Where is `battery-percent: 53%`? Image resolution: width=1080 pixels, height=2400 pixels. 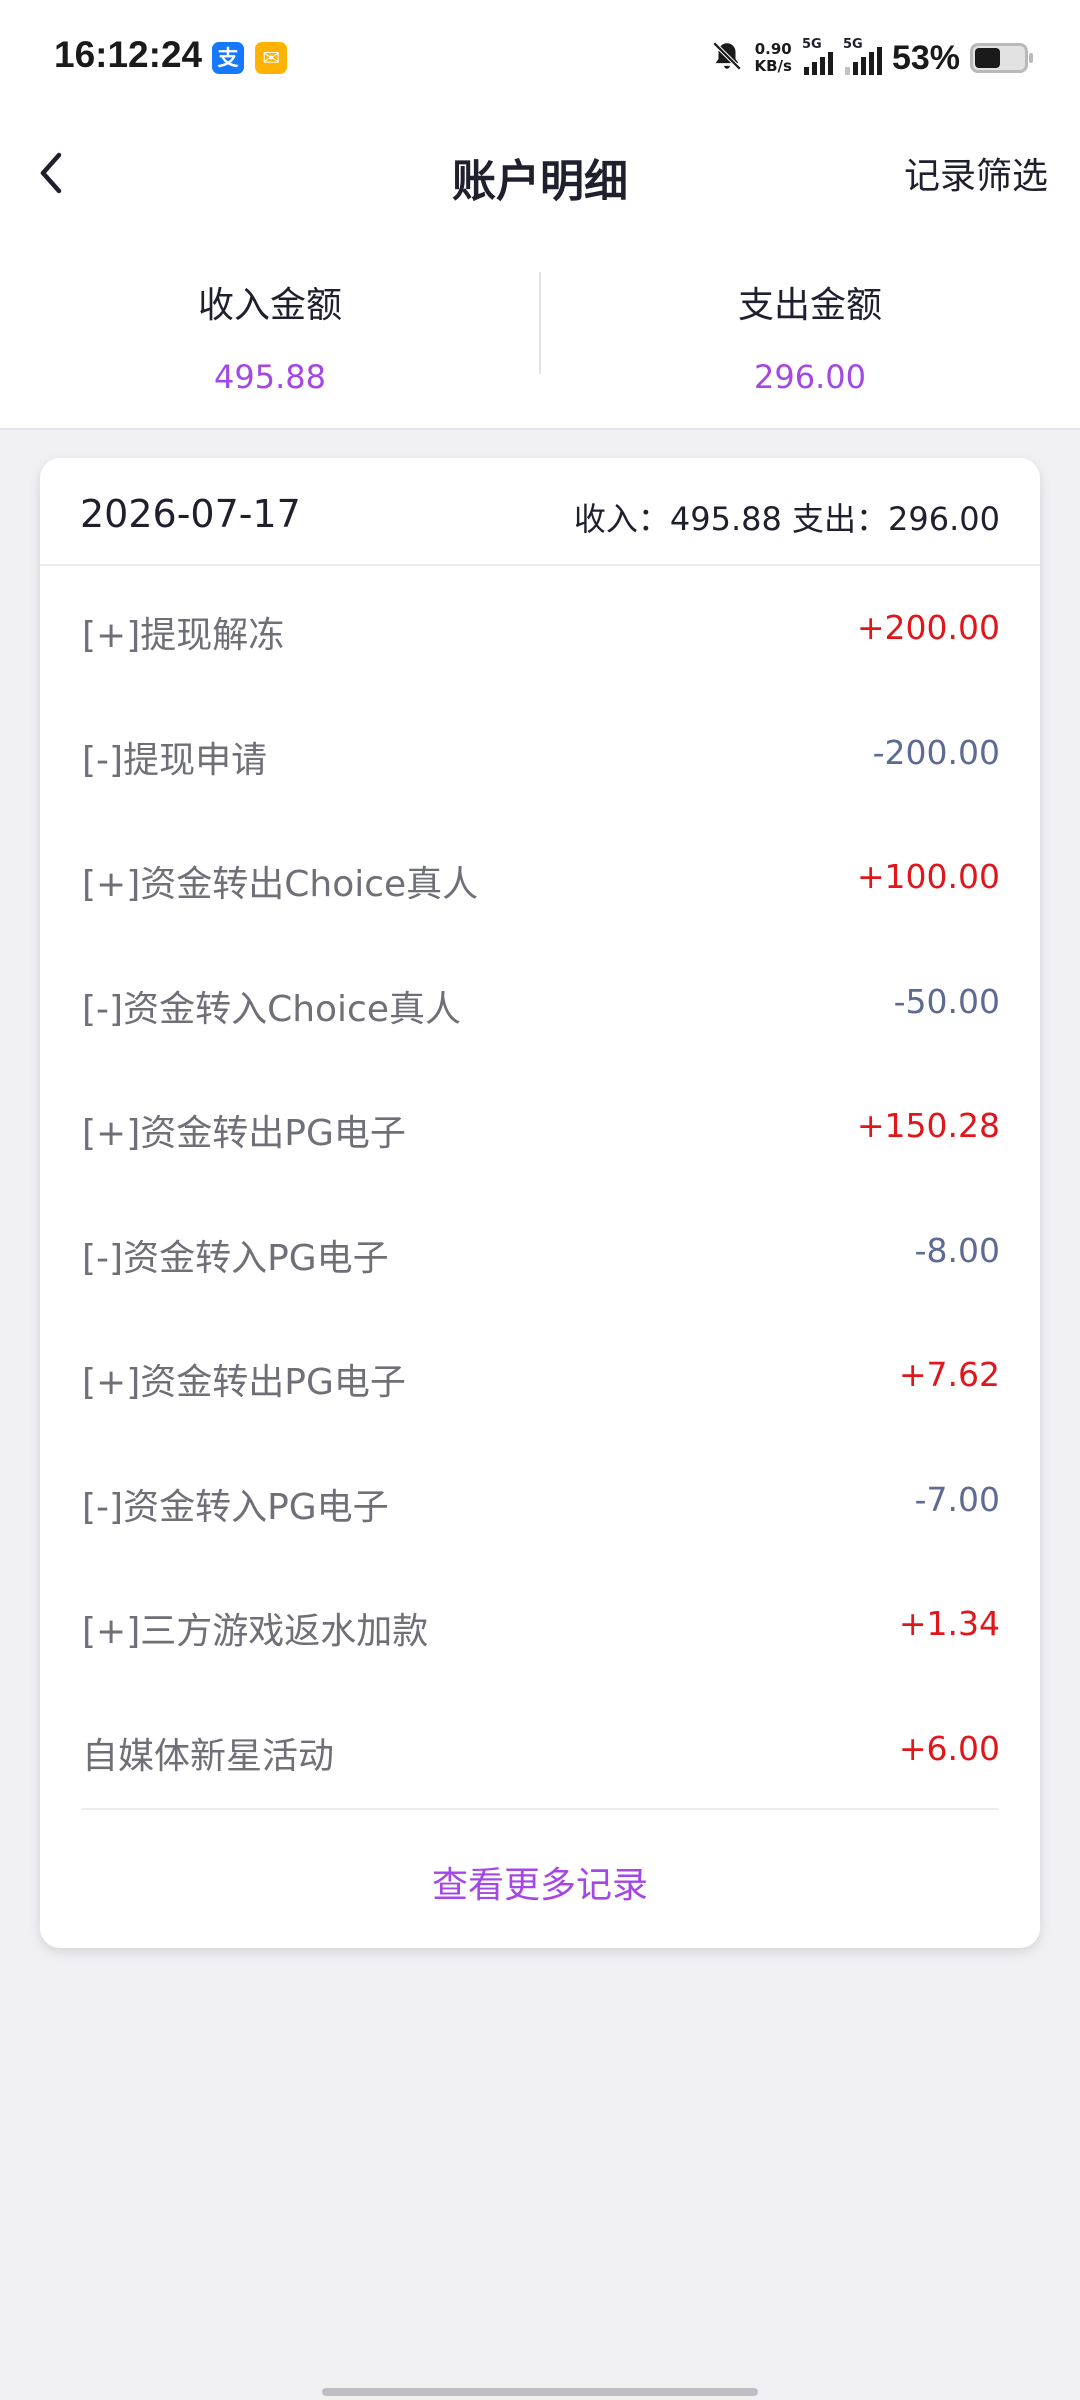
battery-percent: 53% is located at coordinates (925, 57).